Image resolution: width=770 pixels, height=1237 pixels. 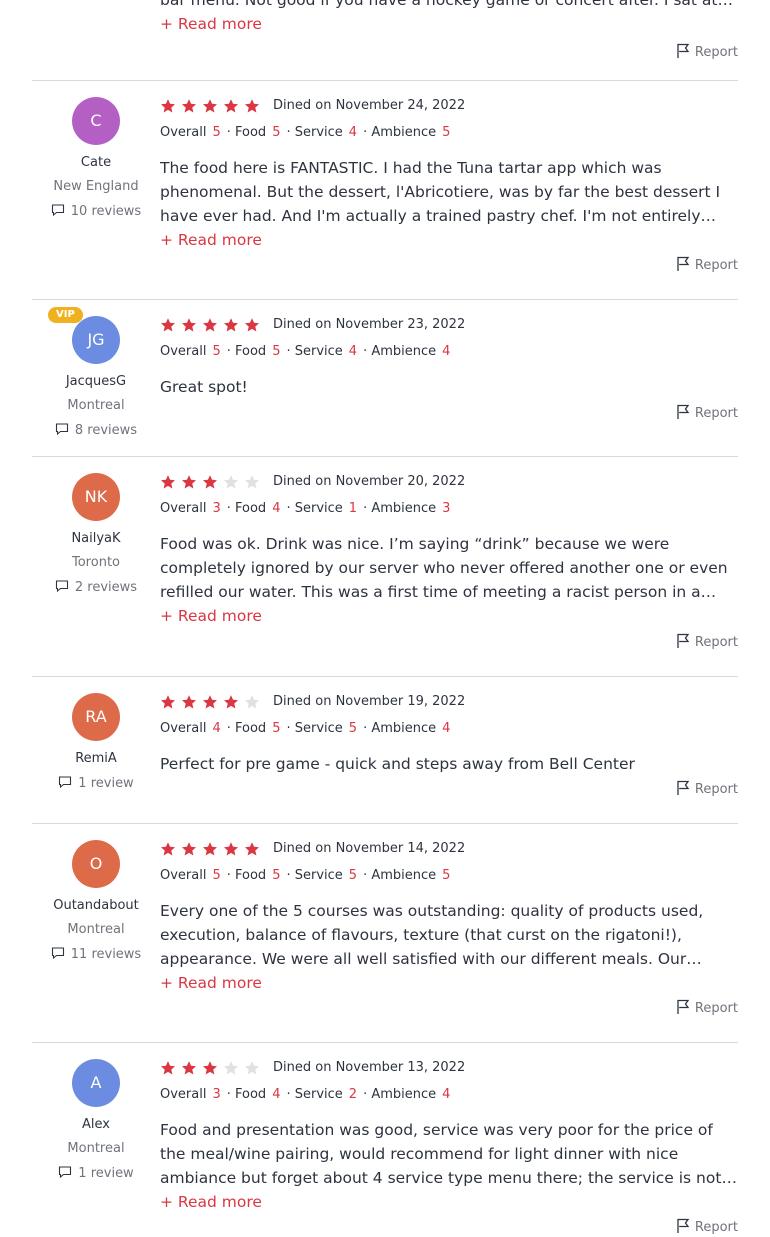 I want to click on service-value: 4, so click(x=353, y=132).